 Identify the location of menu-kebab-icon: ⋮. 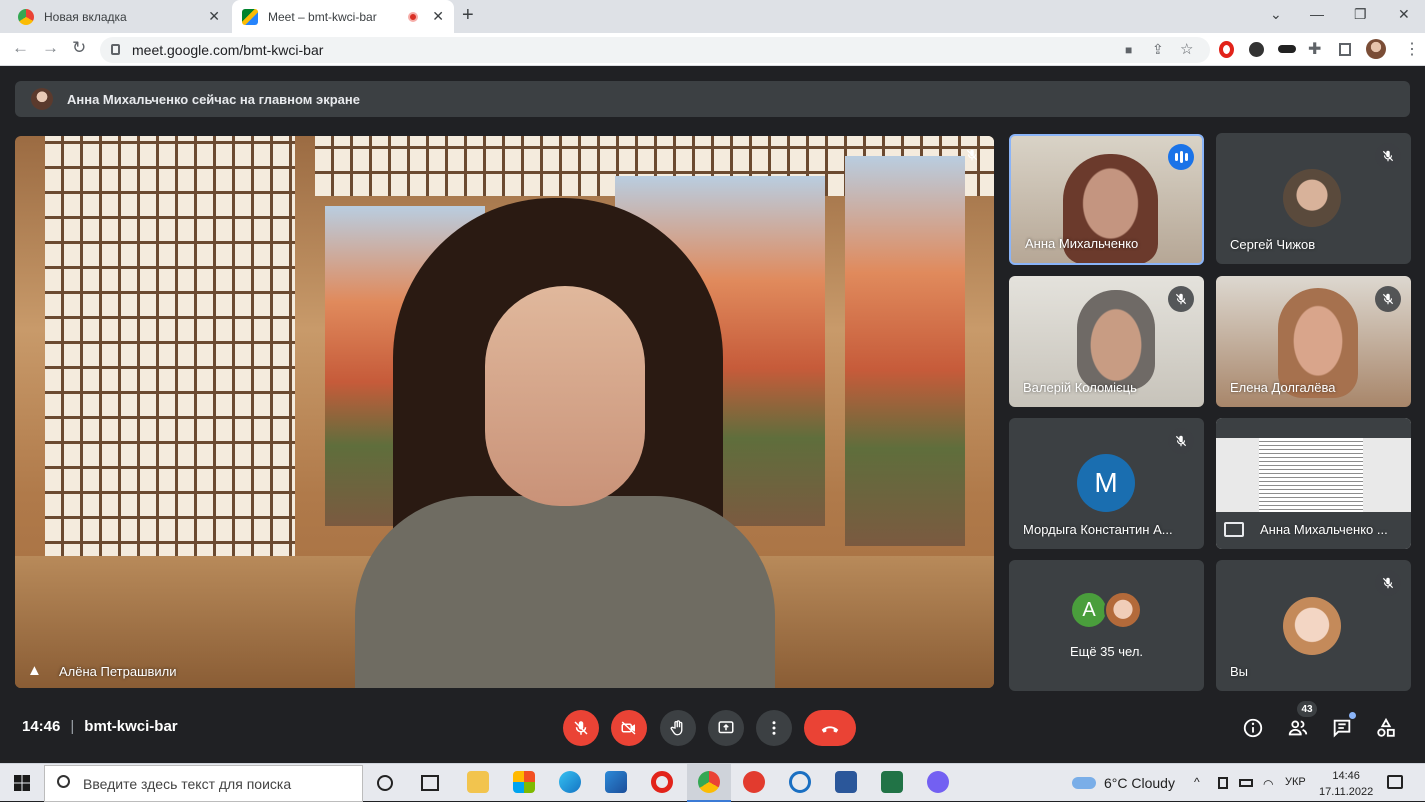
(1412, 49).